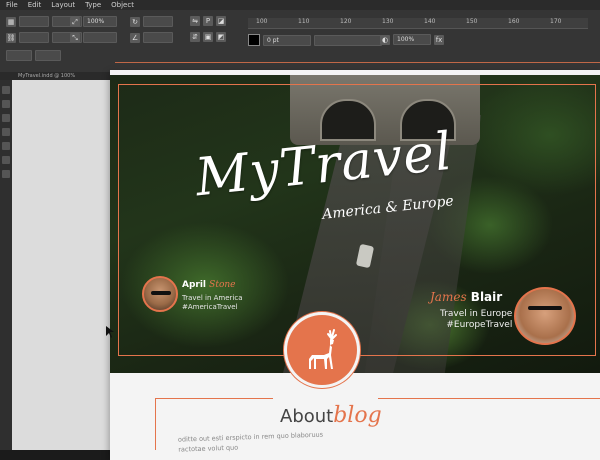 The width and height of the screenshot is (600, 460). What do you see at coordinates (6, 174) in the screenshot?
I see `pen-tool-icon` at bounding box center [6, 174].